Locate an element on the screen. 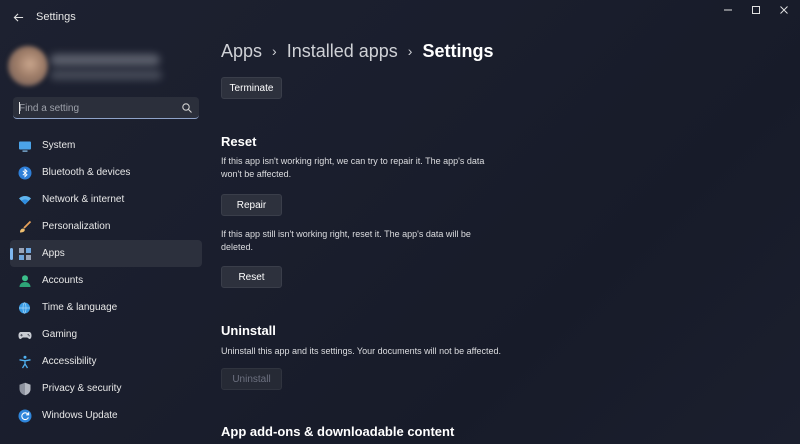 This screenshot has height=444, width=800. search-box is located at coordinates (106, 108).